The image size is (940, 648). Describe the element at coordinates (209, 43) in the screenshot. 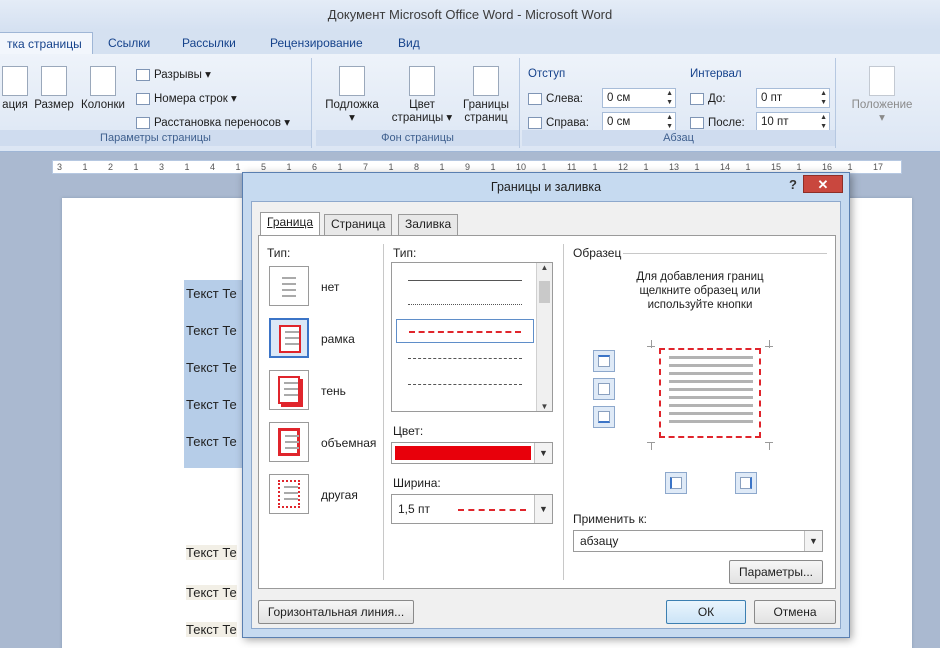

I see `tab-mailings: Рассылки` at that location.